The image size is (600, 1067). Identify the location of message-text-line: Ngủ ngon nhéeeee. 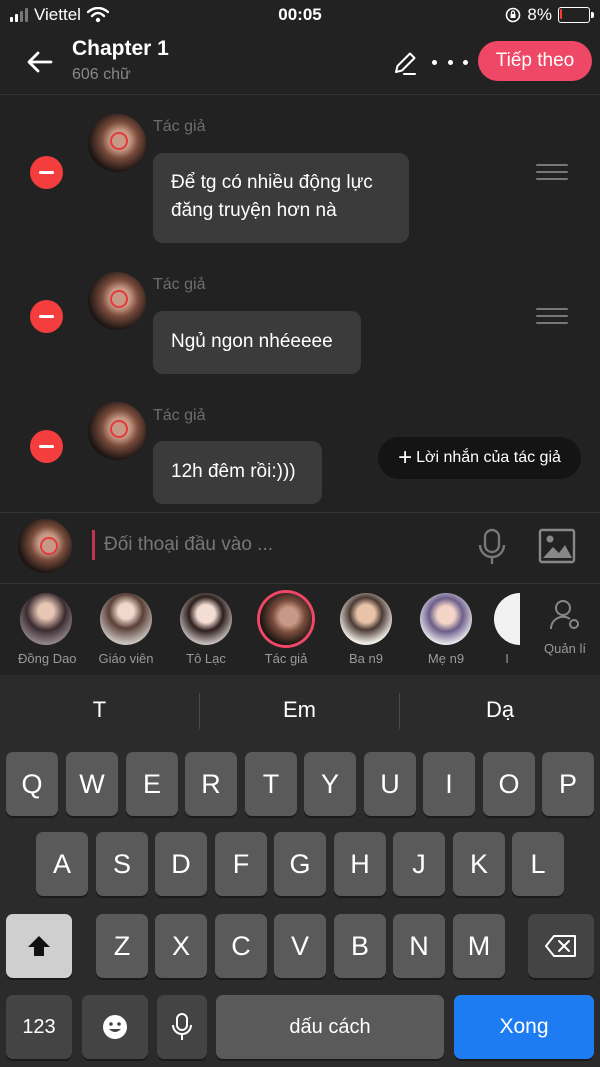
(252, 341).